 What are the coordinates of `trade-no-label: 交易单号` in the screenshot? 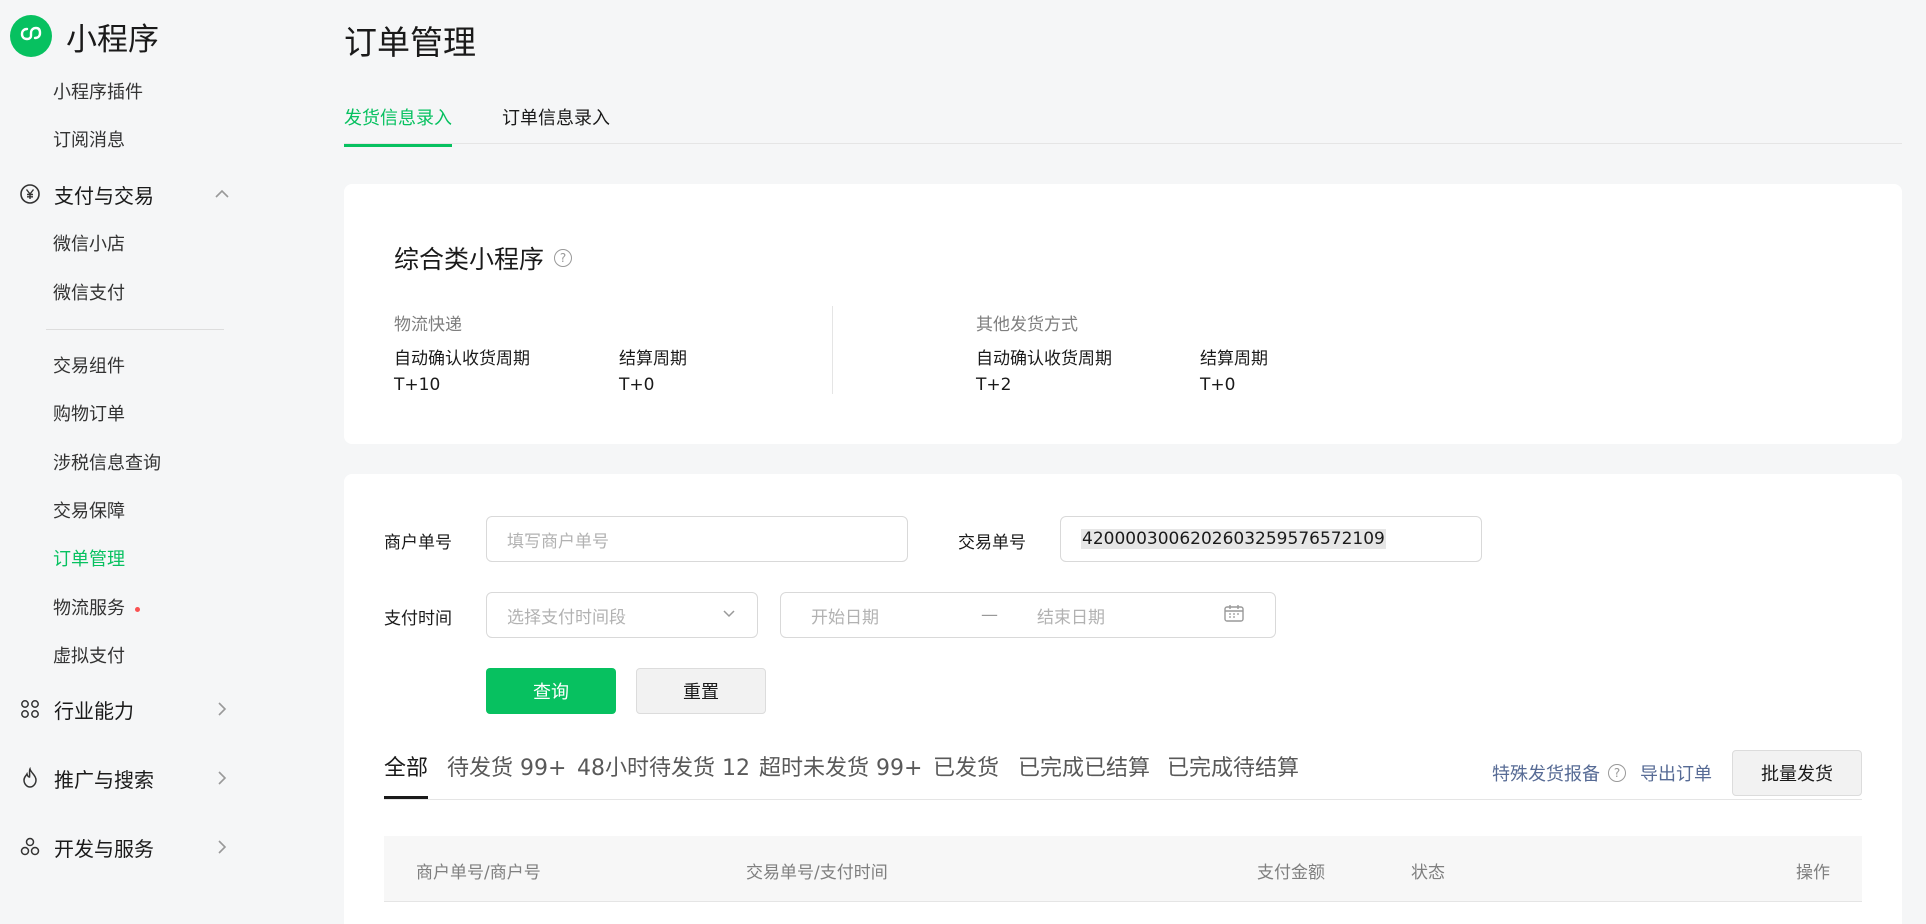 It's located at (992, 543).